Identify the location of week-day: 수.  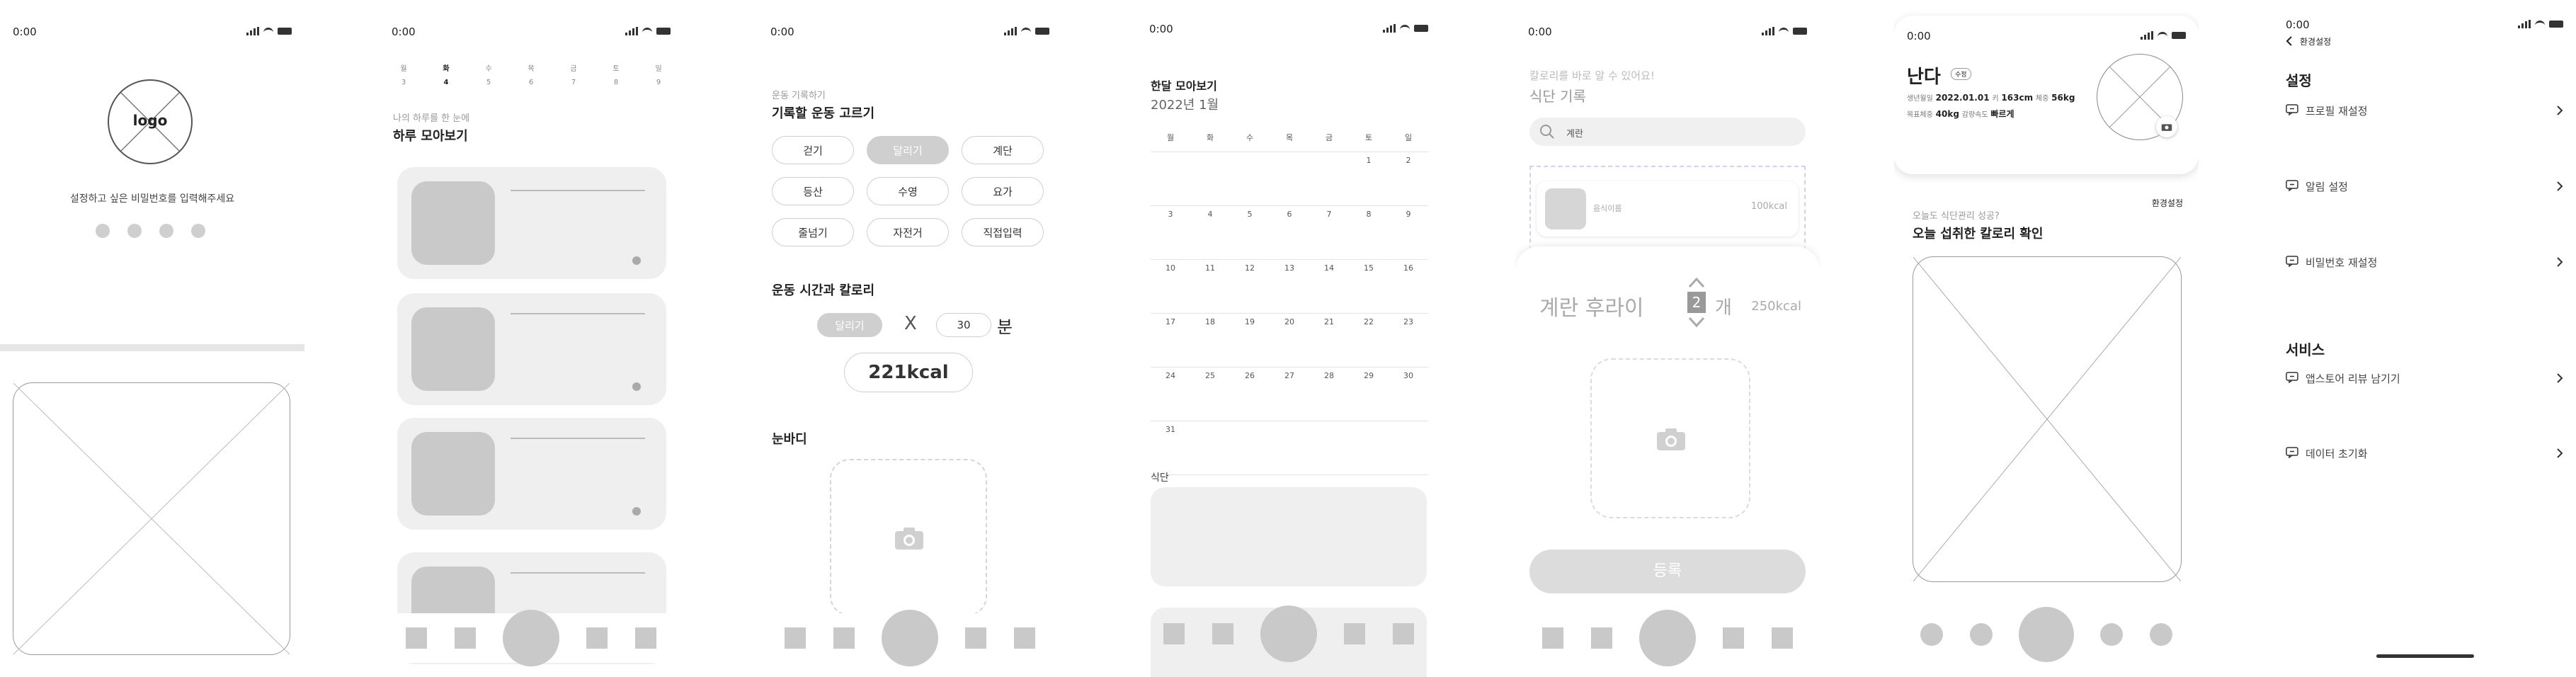
(488, 69).